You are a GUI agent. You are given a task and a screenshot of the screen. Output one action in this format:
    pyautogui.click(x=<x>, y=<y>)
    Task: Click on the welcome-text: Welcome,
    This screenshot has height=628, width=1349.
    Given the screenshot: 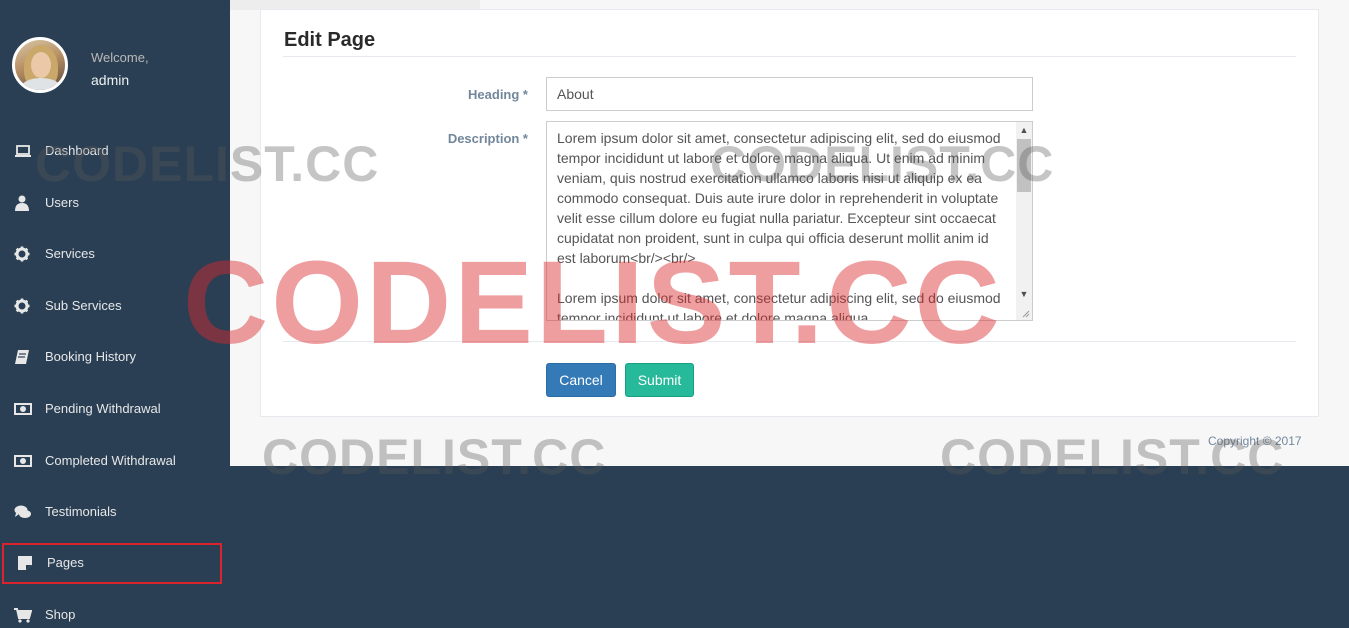 What is the action you would take?
    pyautogui.click(x=120, y=57)
    